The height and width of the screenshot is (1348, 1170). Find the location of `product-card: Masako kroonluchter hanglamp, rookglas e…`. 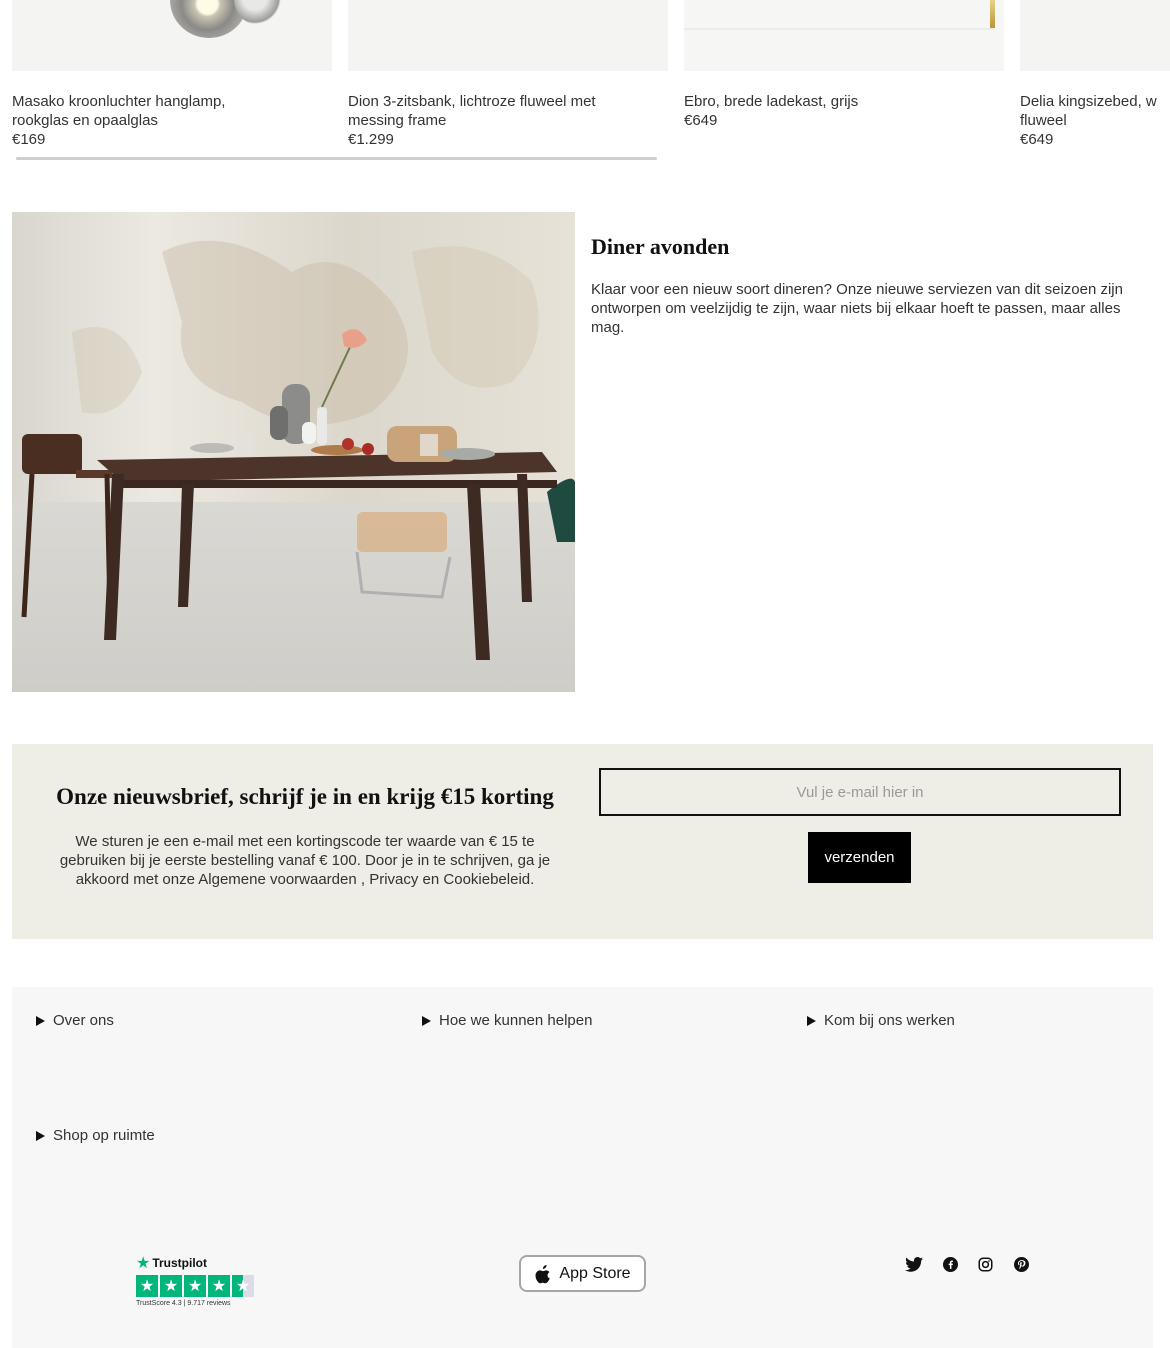

product-card: Masako kroonluchter hanglamp, rookglas e… is located at coordinates (172, 74).